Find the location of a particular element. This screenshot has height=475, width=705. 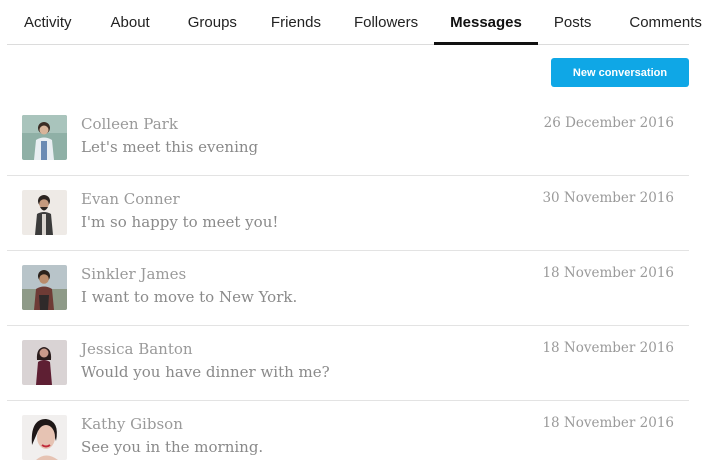

message-preview: Would you have dinner with me? is located at coordinates (205, 372).